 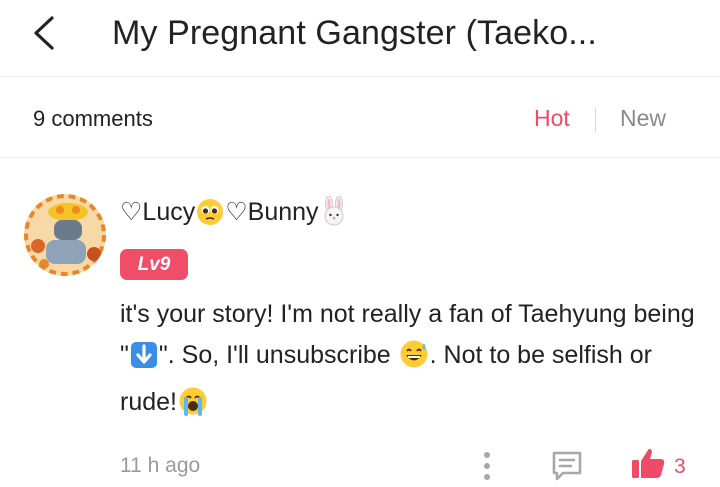 I want to click on chevron-left-icon, so click(x=44, y=33).